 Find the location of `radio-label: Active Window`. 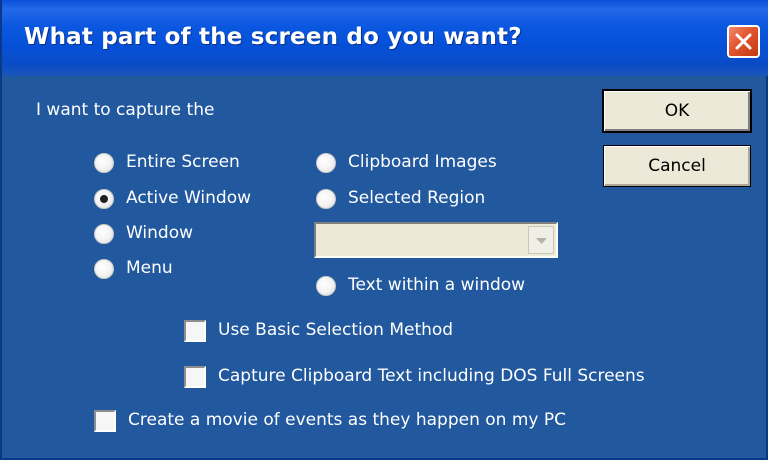

radio-label: Active Window is located at coordinates (189, 198).